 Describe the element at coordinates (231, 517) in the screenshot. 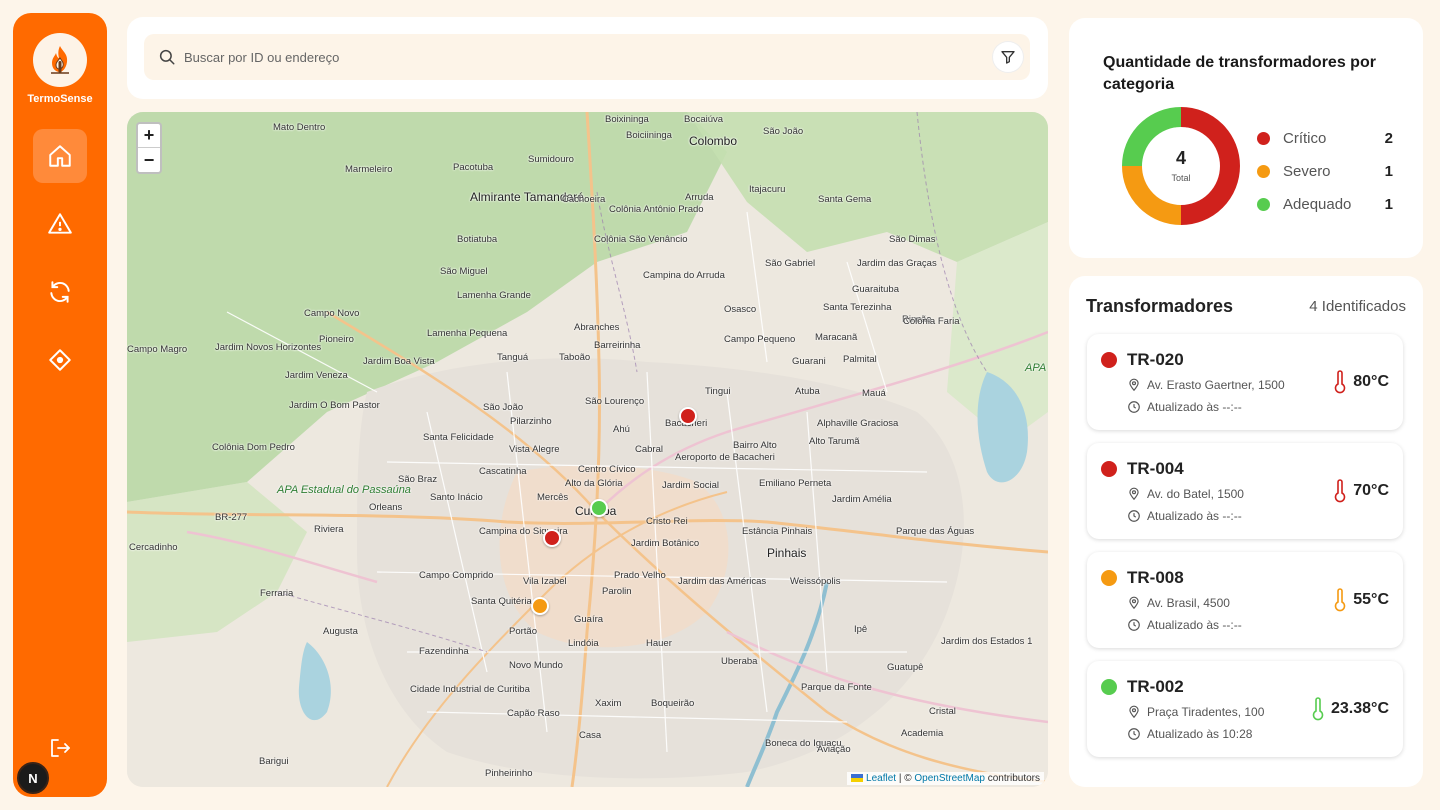

I see `map-label: BR-277` at that location.